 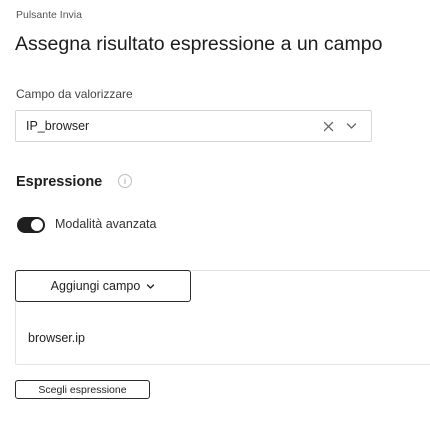 I want to click on page-title: Assegna risultato espressione a un campo, so click(x=199, y=44).